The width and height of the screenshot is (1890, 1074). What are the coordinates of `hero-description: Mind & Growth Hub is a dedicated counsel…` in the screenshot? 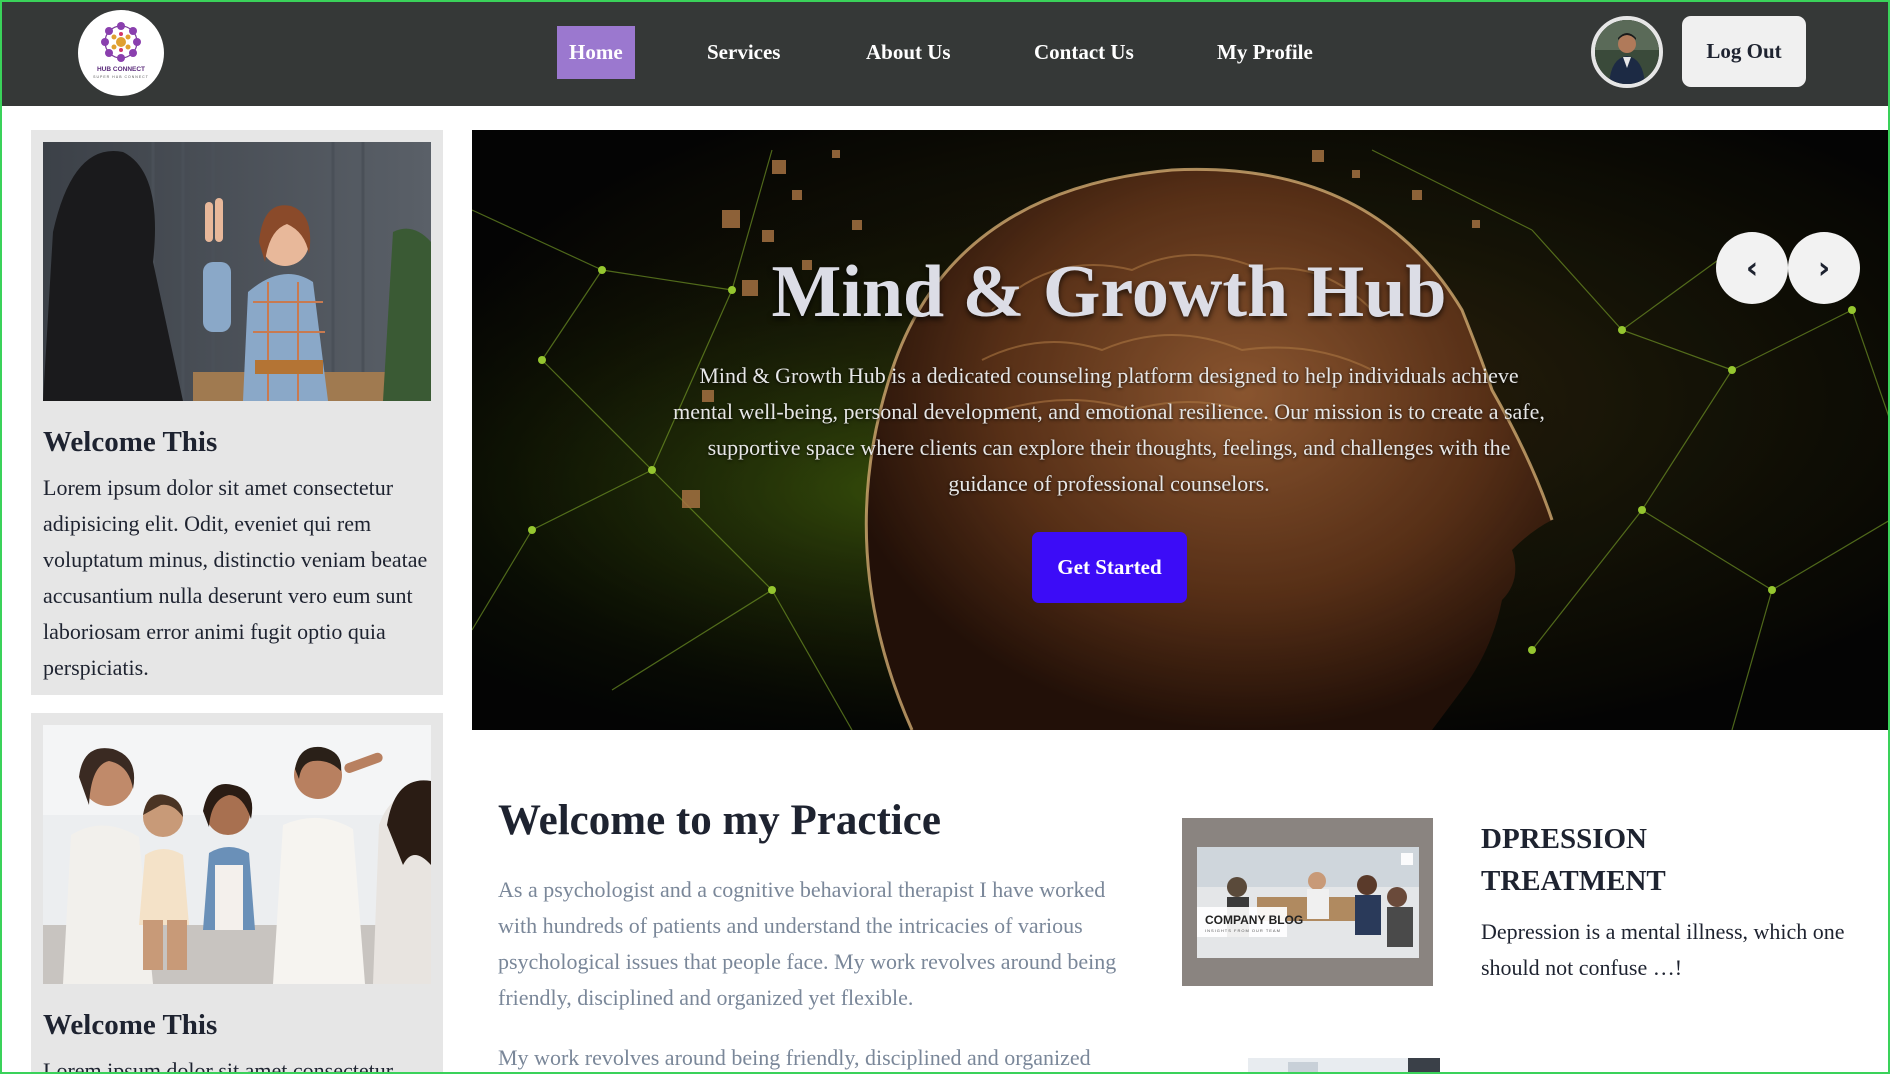 It's located at (1109, 429).